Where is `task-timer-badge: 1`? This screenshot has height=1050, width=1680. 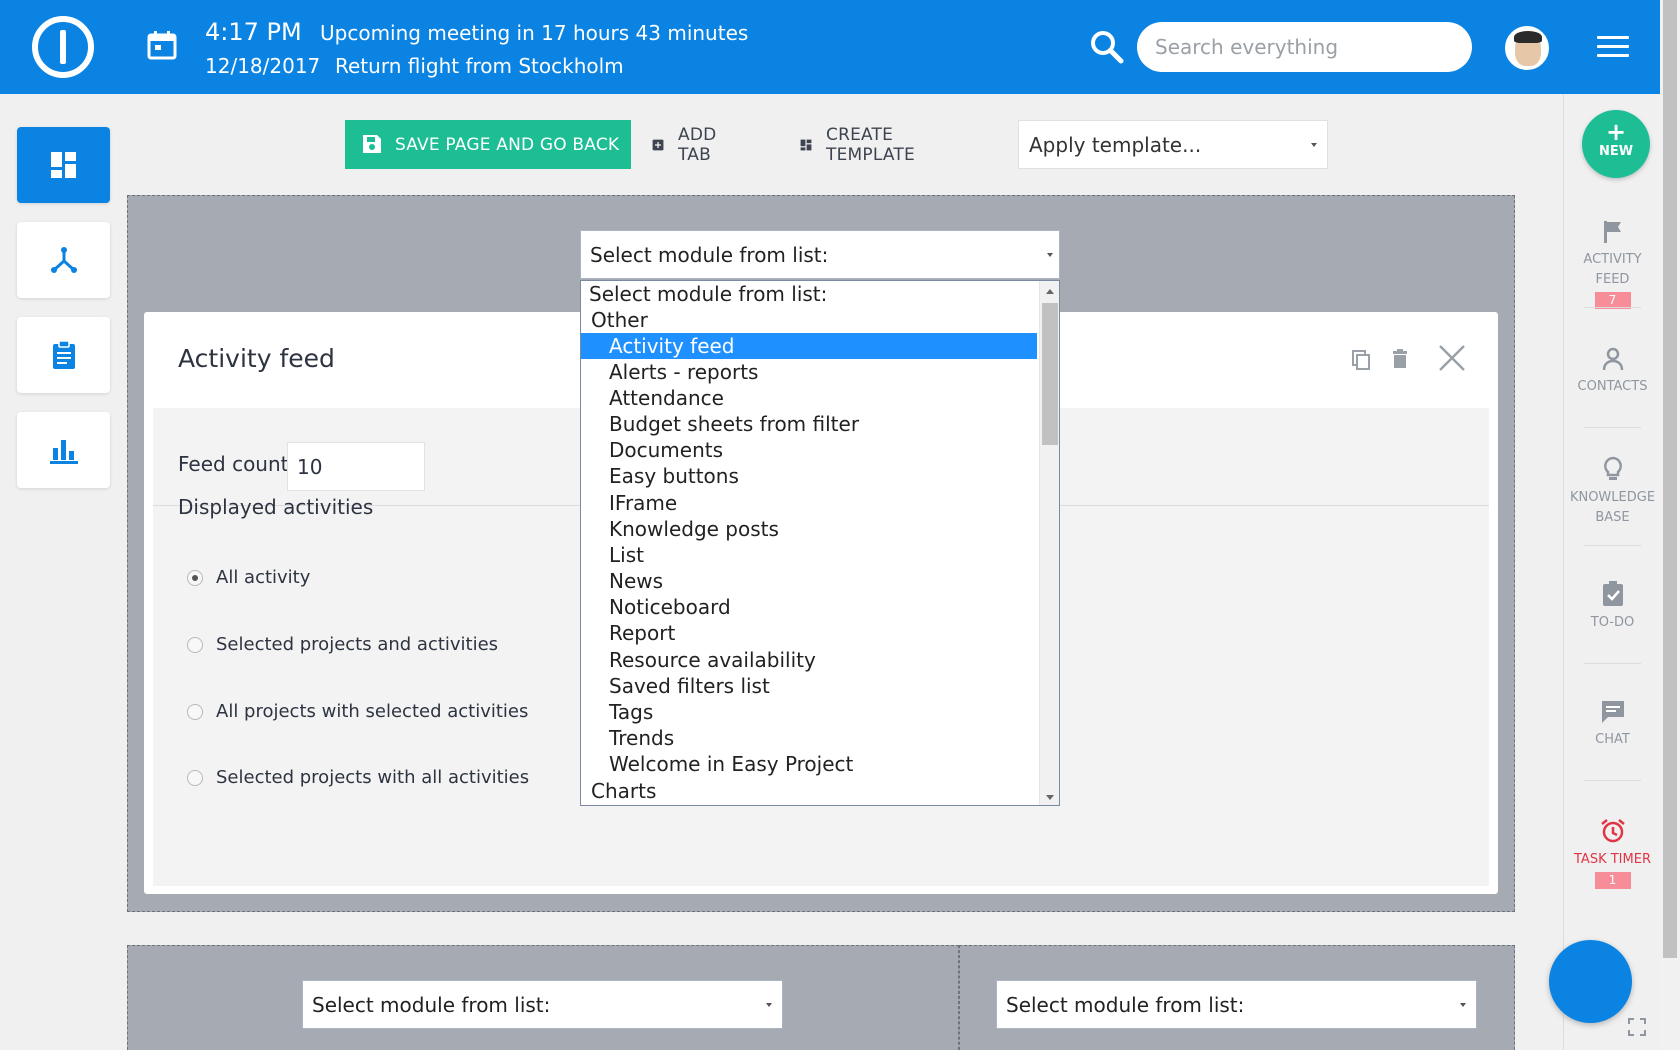
task-timer-badge: 1 is located at coordinates (1612, 880).